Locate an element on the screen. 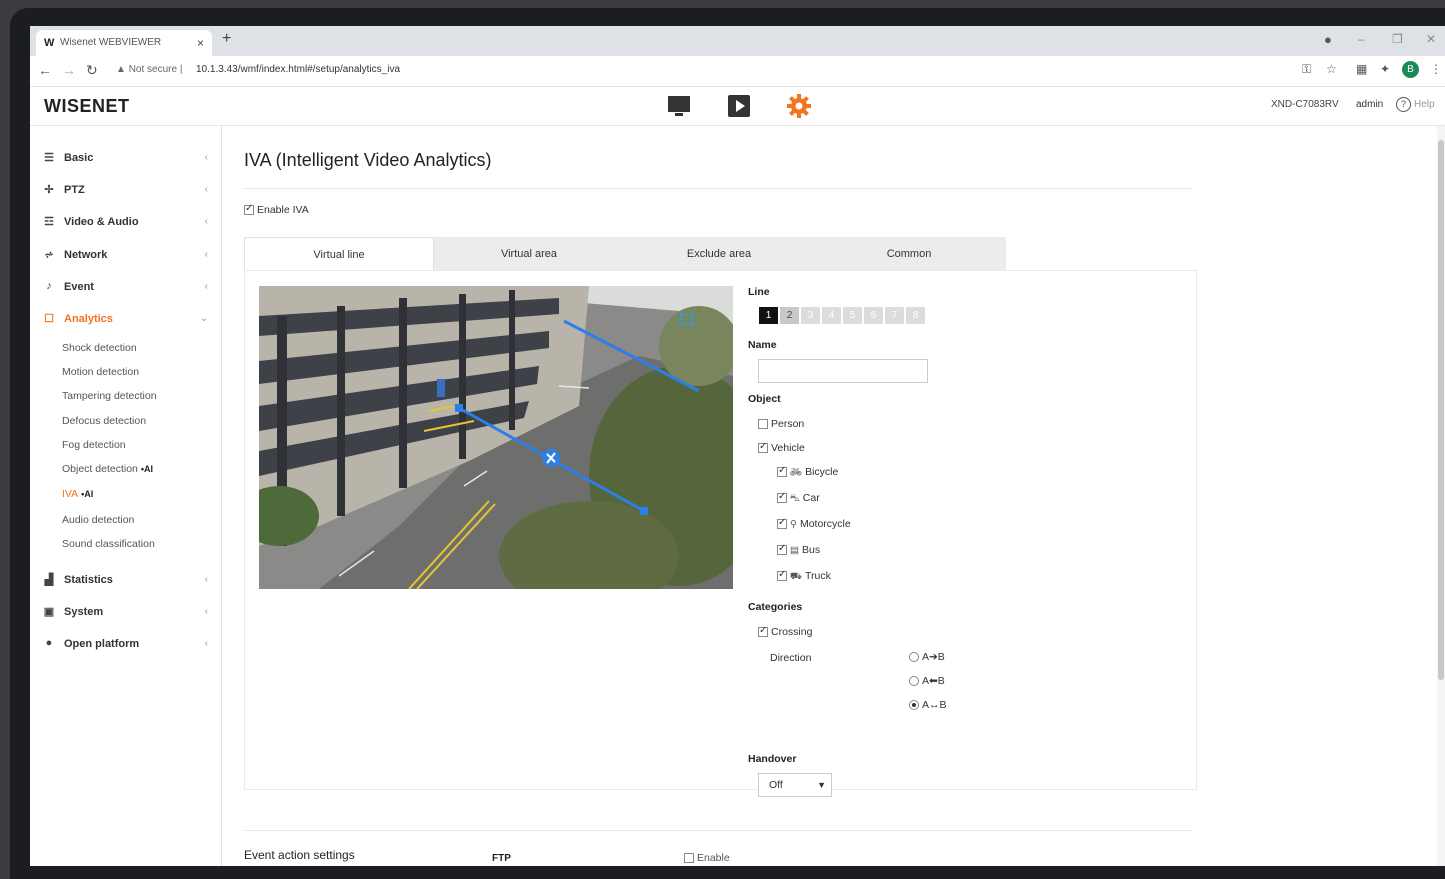  line-number-4: 4 is located at coordinates (831, 315).